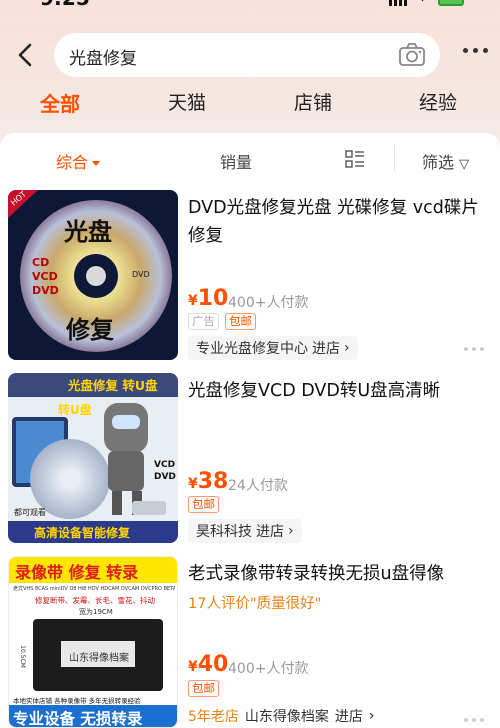 This screenshot has height=728, width=500. I want to click on search-row: 光盘修复, so click(250, 55).